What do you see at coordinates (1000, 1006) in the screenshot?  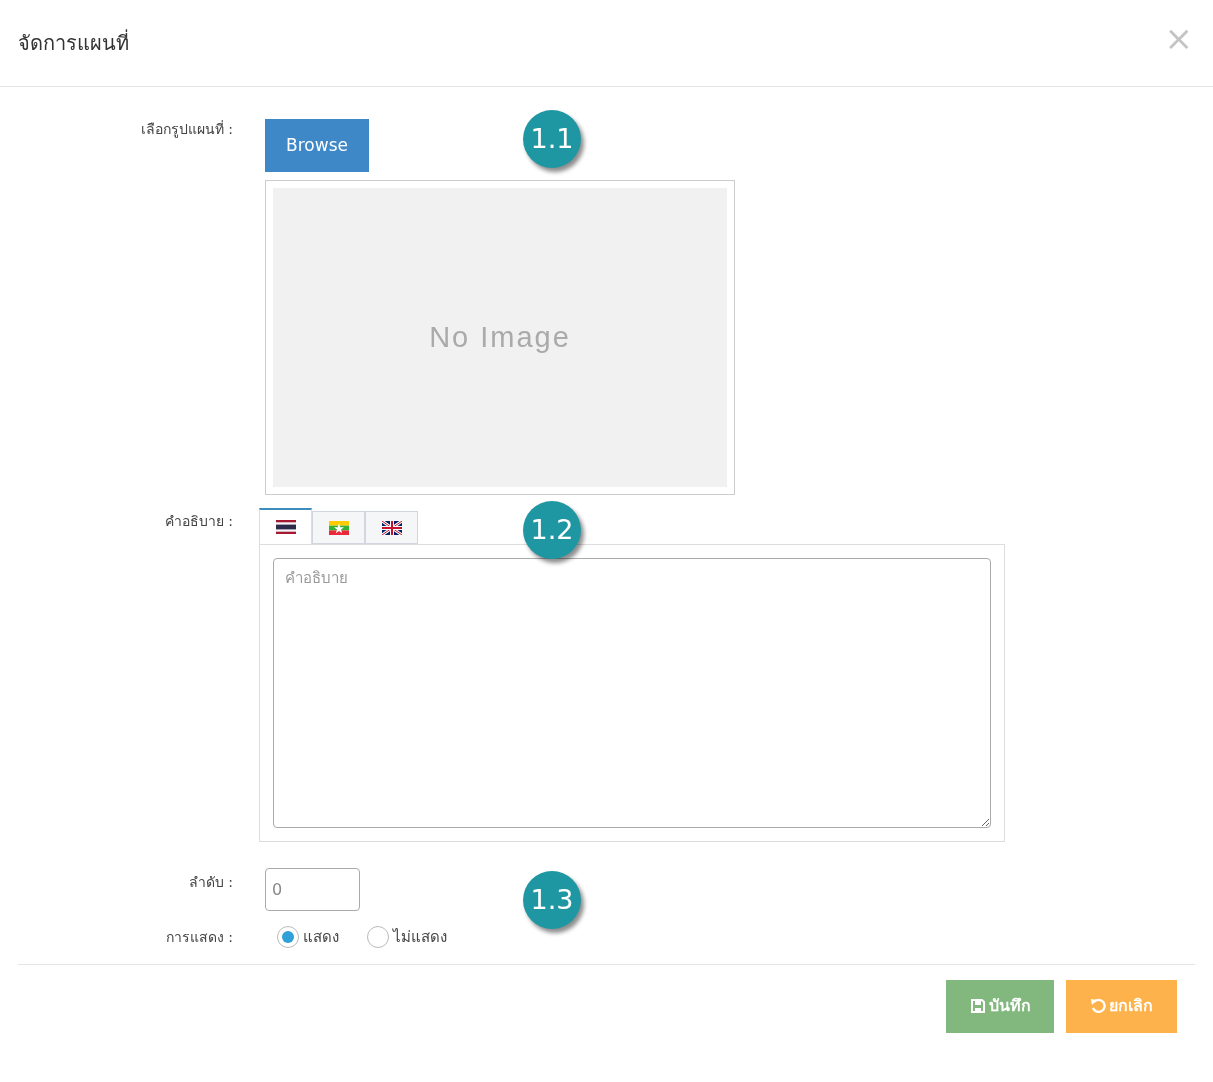 I see `save-button: บันทึก` at bounding box center [1000, 1006].